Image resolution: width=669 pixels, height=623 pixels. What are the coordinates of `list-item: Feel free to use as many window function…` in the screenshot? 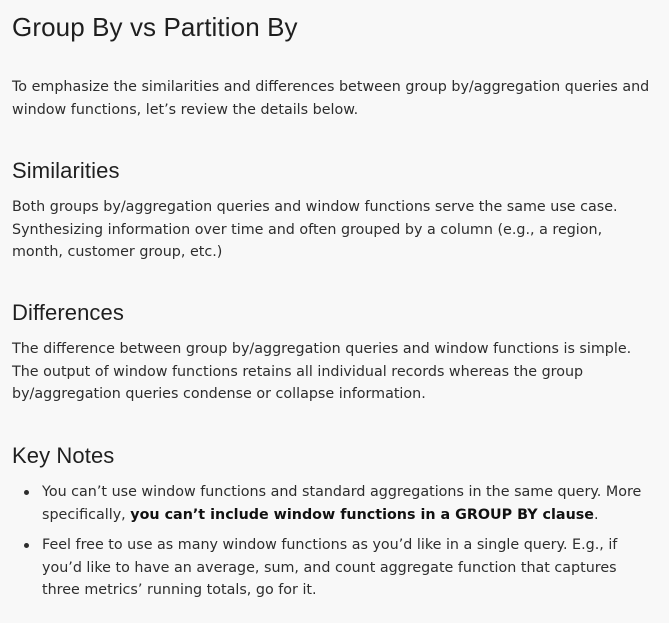 It's located at (334, 568).